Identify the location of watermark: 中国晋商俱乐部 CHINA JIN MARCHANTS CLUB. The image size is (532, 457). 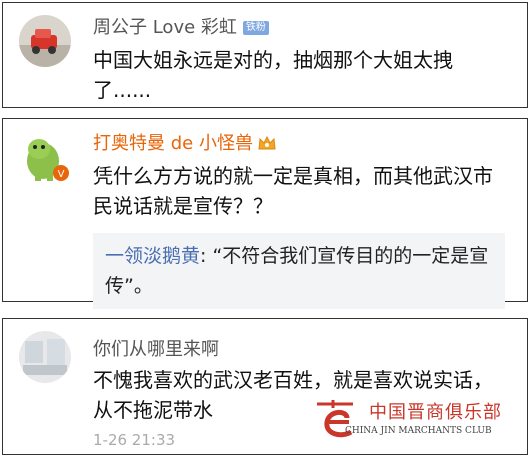
(416, 422).